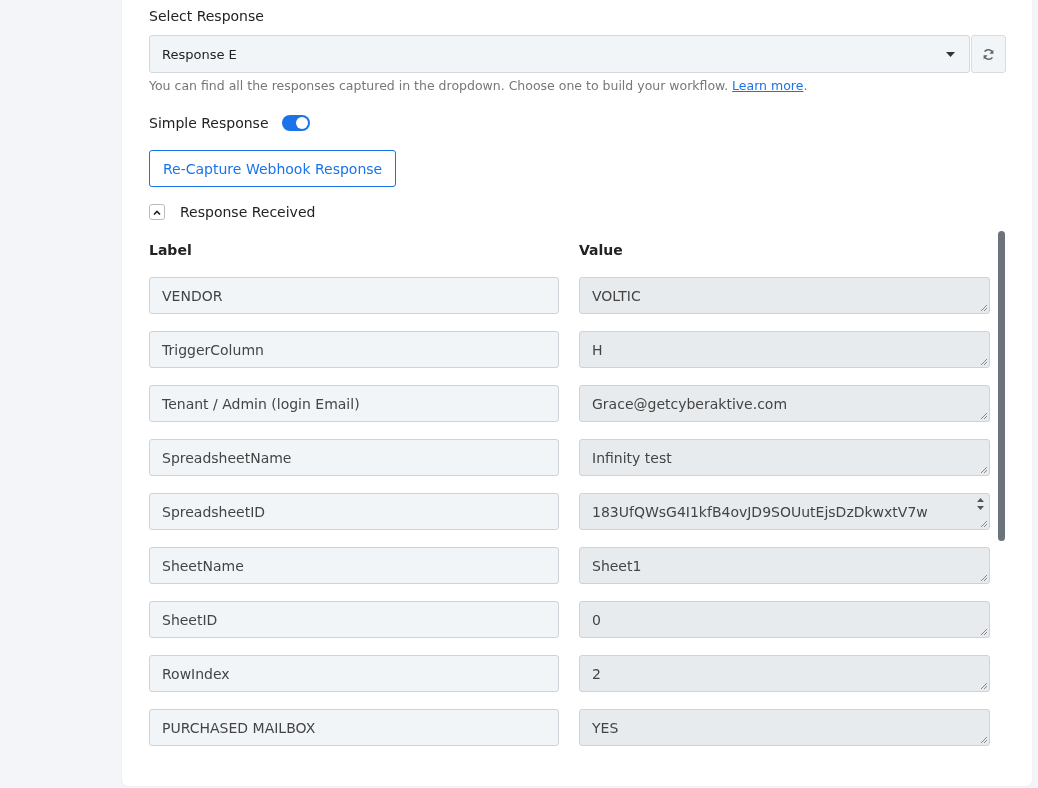 The image size is (1038, 788). I want to click on caret-icon, so click(950, 54).